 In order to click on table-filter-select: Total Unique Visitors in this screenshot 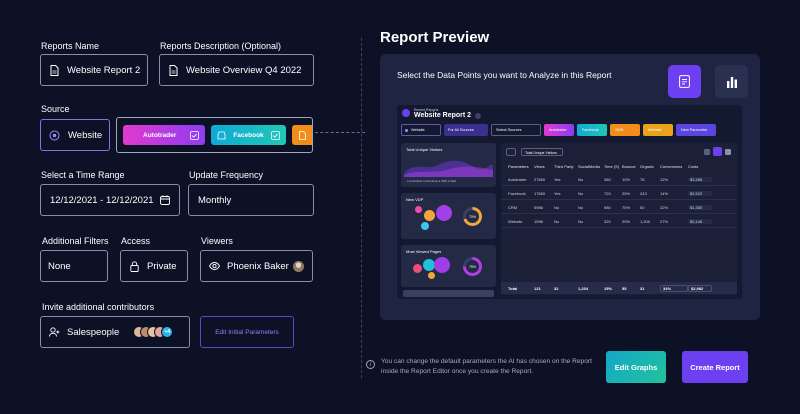, I will do `click(542, 152)`.